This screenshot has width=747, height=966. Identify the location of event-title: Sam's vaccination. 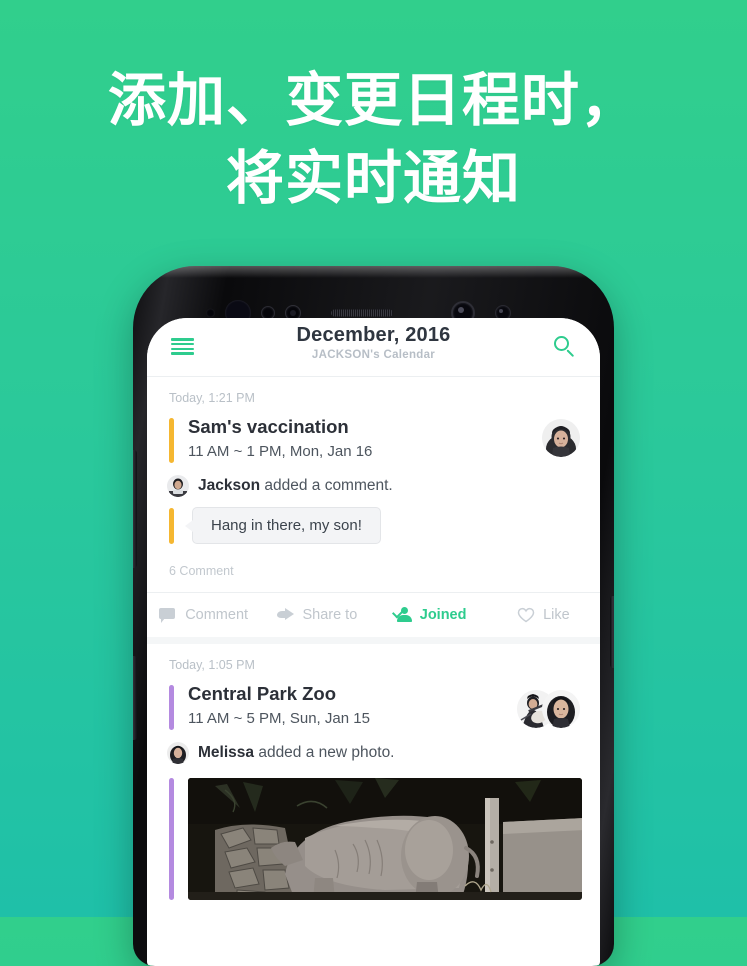
(268, 426).